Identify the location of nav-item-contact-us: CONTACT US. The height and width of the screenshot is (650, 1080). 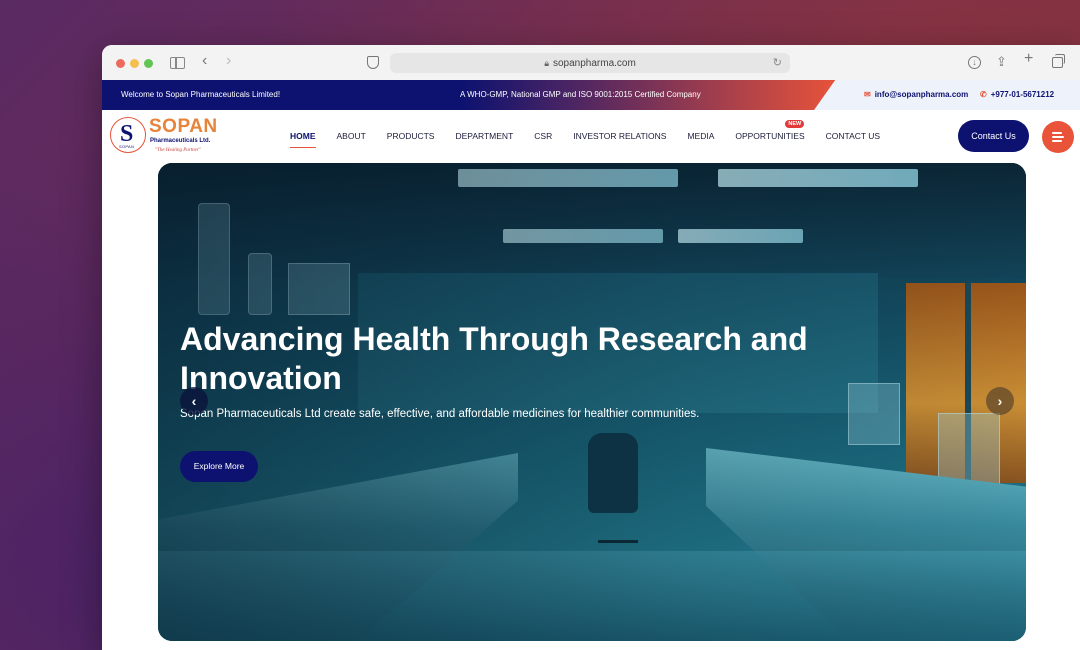
(853, 136).